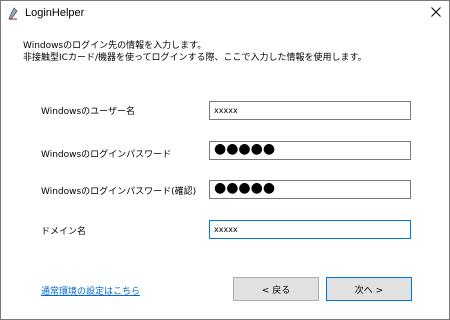 The height and width of the screenshot is (320, 450). I want to click on pen-icon, so click(13, 14).